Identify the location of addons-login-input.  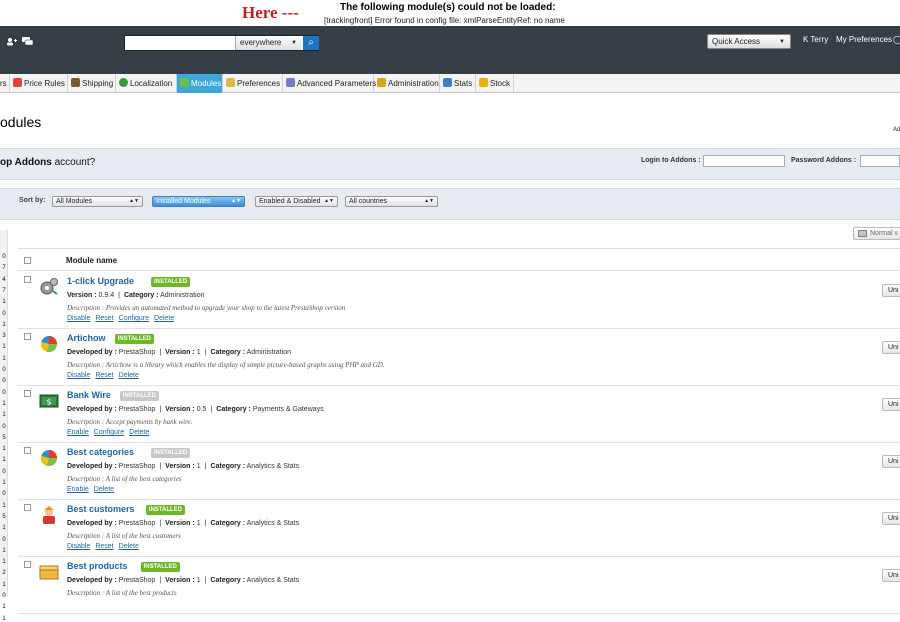
(744, 161).